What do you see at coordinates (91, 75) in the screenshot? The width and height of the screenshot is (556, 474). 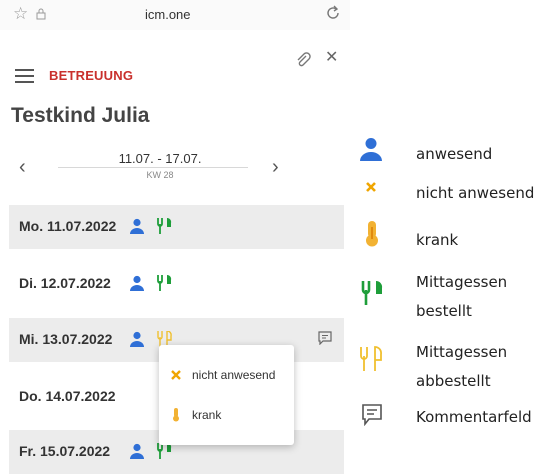 I see `section-title: BETREUUNG` at bounding box center [91, 75].